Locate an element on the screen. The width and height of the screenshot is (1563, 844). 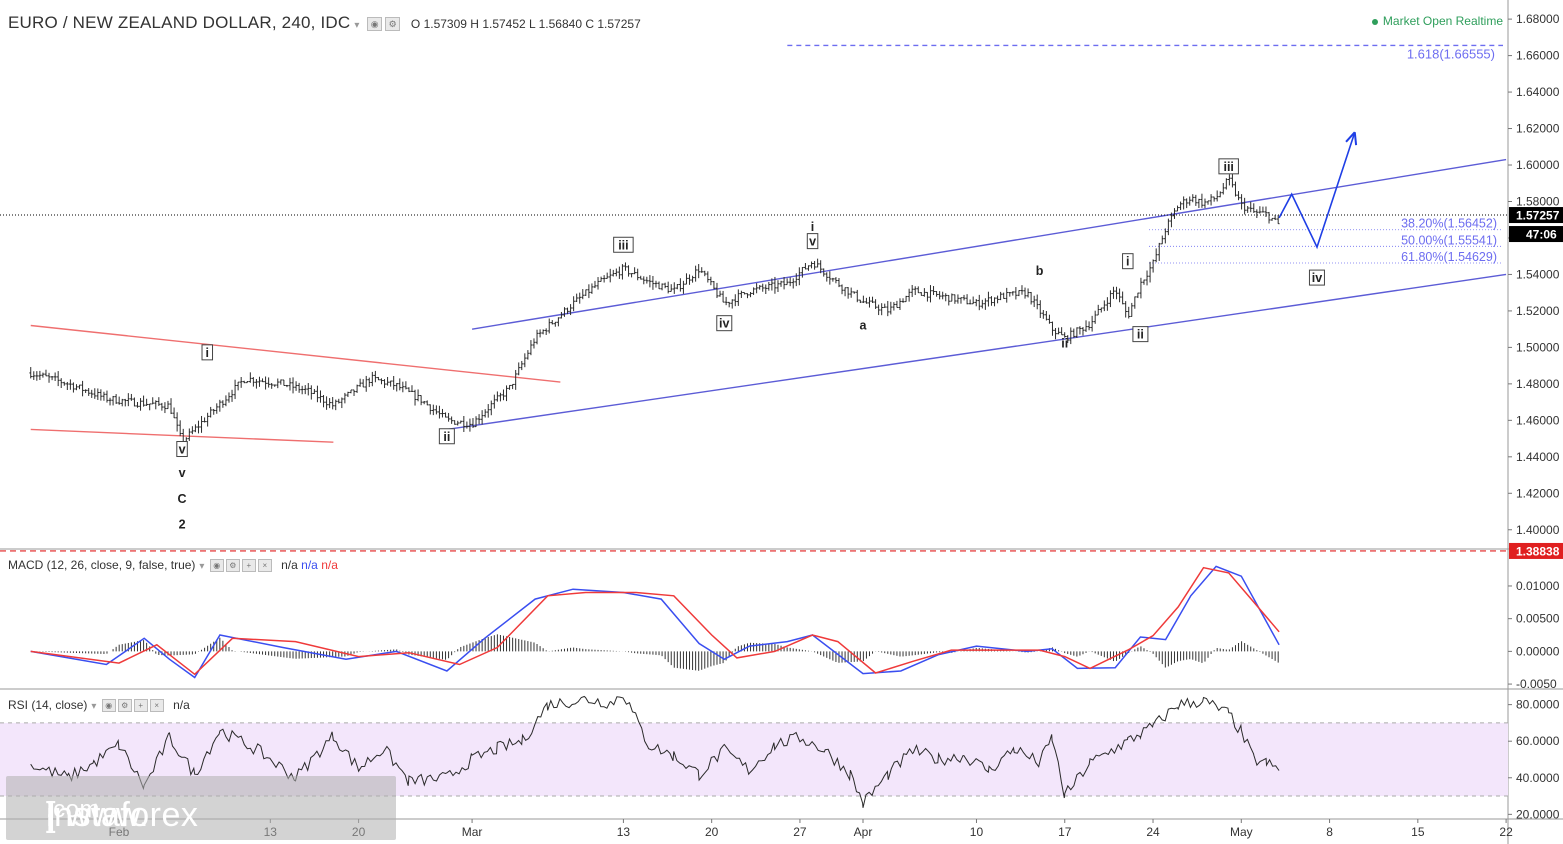
x-tick-label: Mar is located at coordinates (472, 832).